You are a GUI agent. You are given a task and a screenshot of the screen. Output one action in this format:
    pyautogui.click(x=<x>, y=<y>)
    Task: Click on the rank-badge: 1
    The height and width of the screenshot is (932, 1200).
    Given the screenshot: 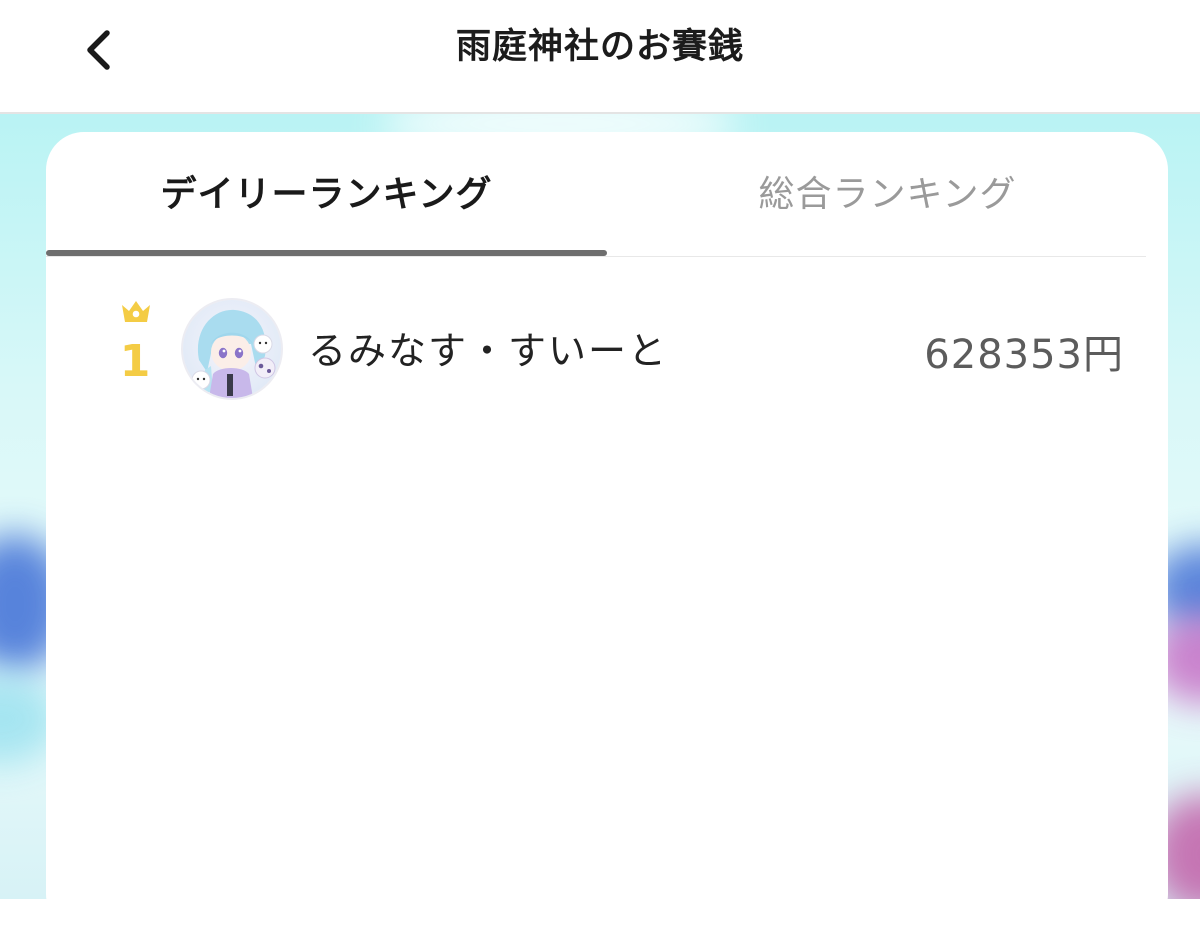 What is the action you would take?
    pyautogui.click(x=135, y=348)
    